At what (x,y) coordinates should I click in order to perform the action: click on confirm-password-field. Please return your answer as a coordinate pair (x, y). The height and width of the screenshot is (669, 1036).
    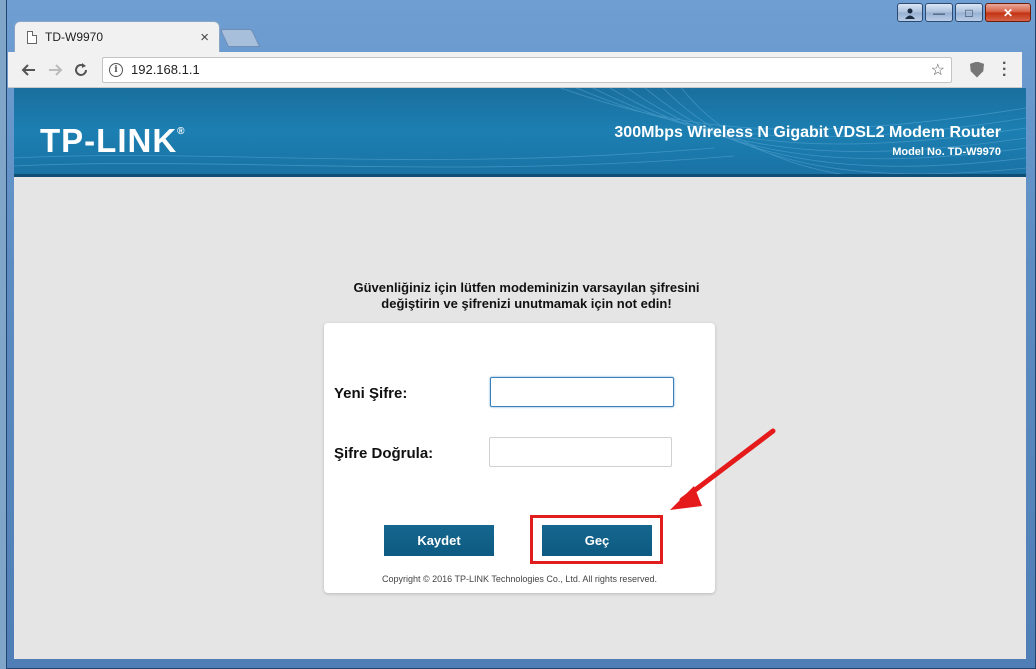
    Looking at the image, I should click on (580, 452).